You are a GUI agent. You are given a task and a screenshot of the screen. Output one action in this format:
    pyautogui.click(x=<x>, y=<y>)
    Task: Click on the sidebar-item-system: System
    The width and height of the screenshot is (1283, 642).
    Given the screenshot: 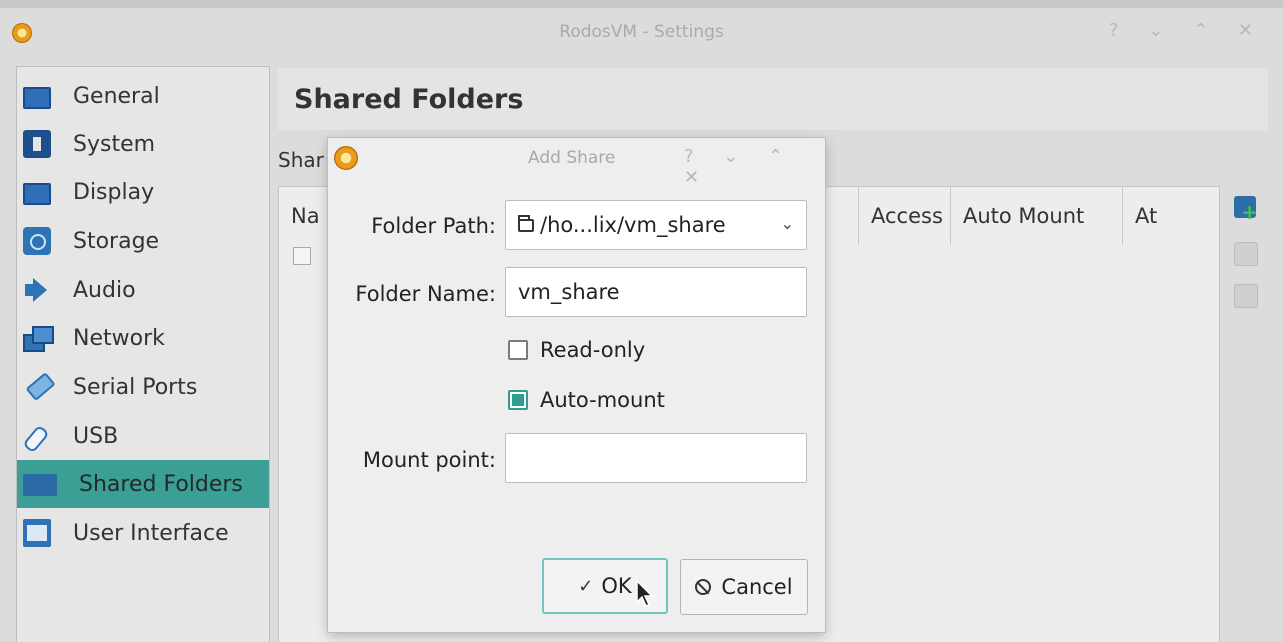 What is the action you would take?
    pyautogui.click(x=143, y=144)
    